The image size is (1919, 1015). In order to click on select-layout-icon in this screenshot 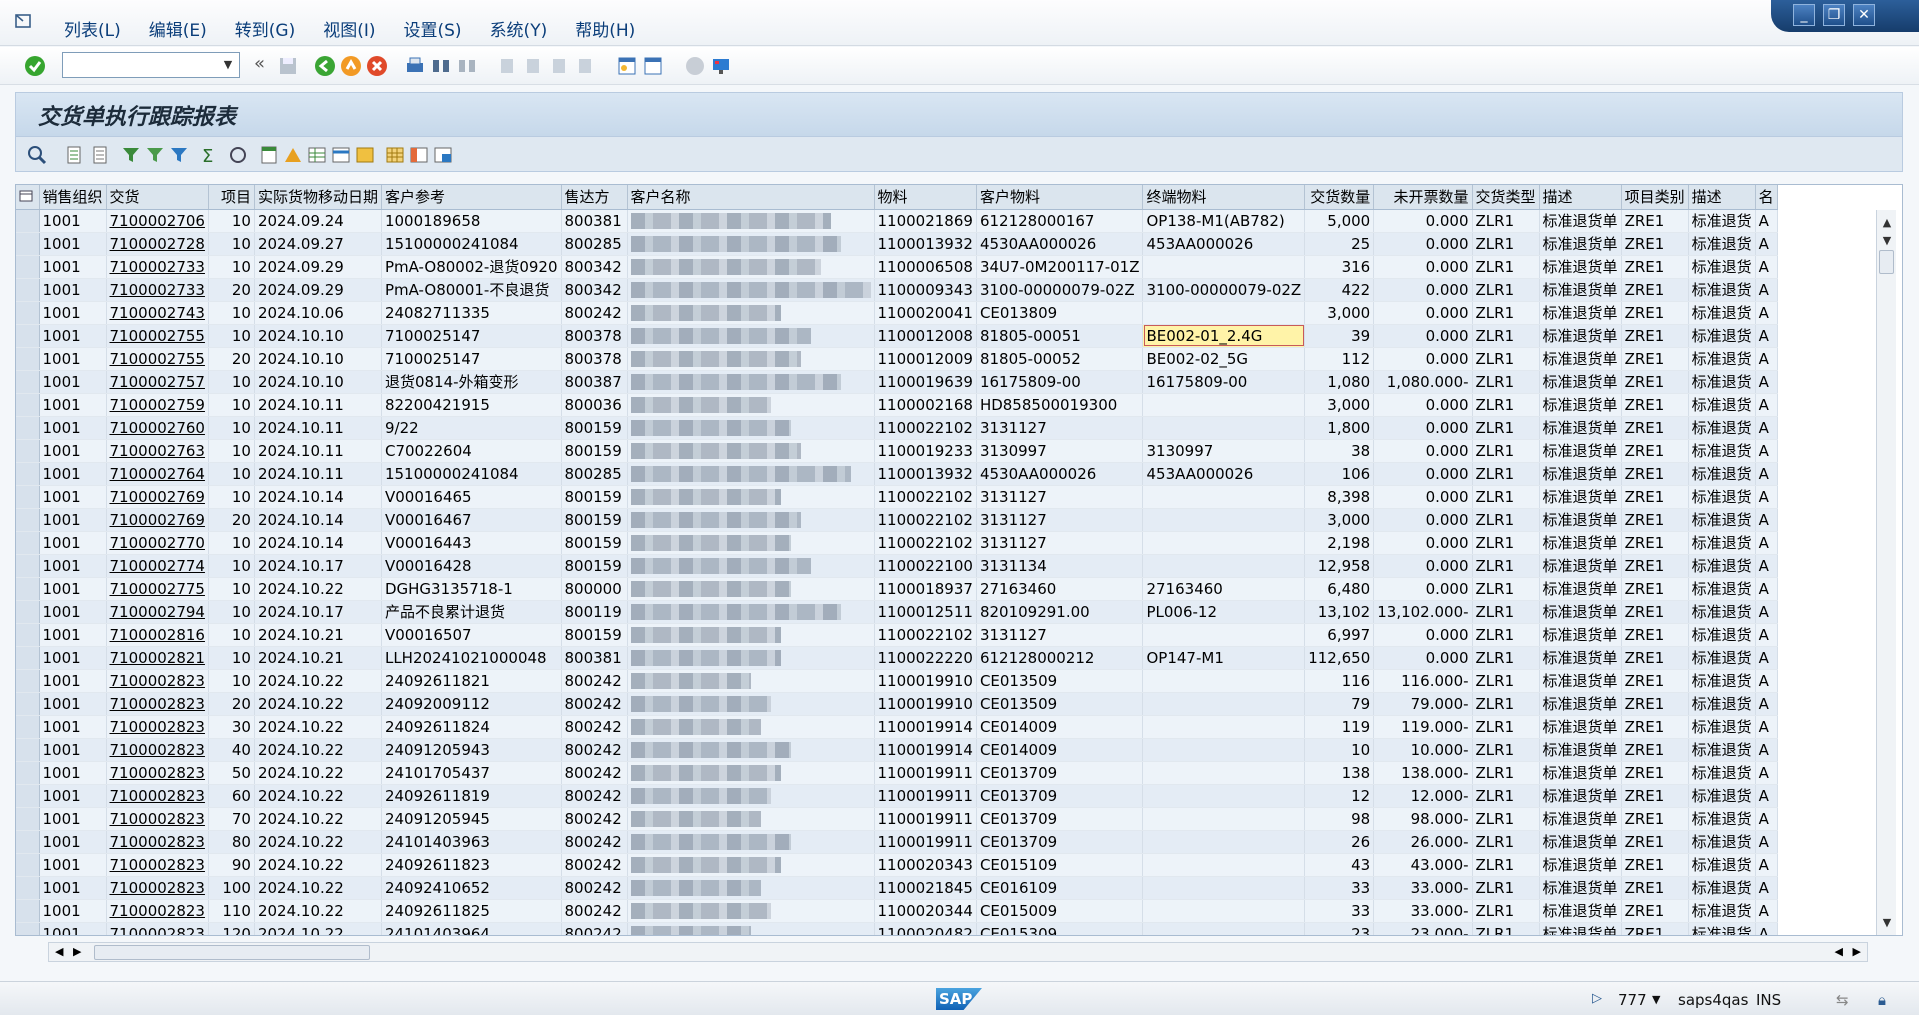, I will do `click(419, 155)`.